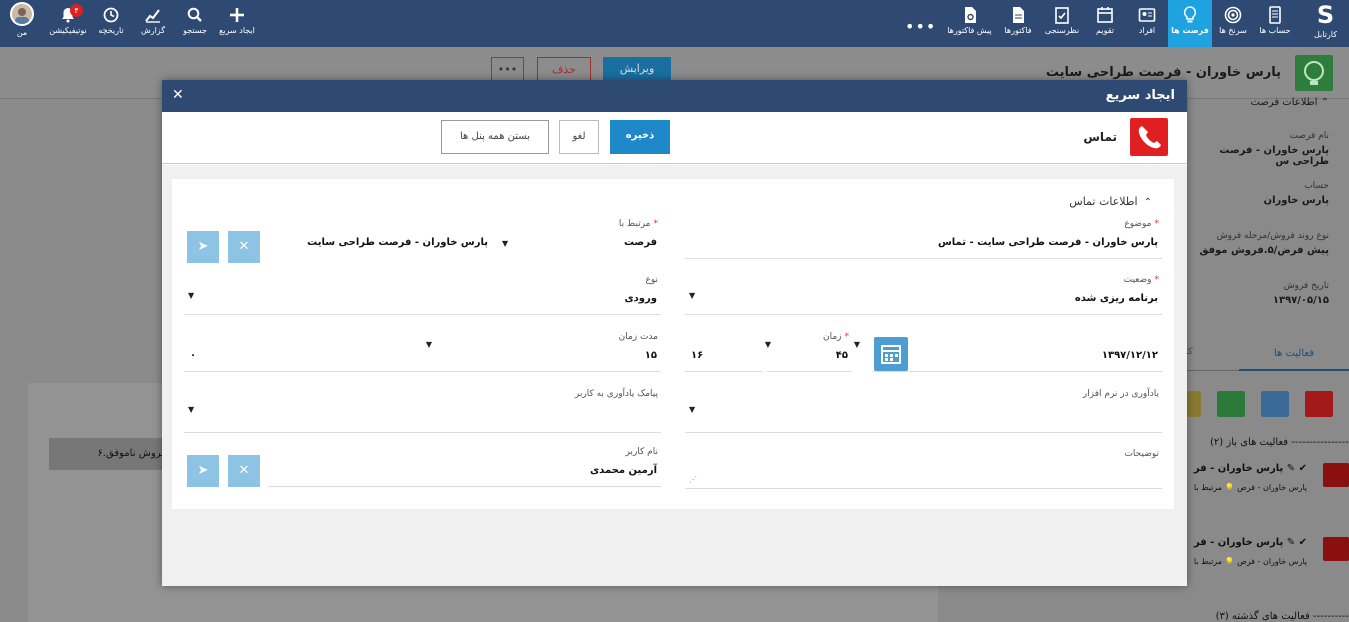 The height and width of the screenshot is (622, 1349). What do you see at coordinates (1294, 354) in the screenshot?
I see `tab-activities: فعالیت ها` at bounding box center [1294, 354].